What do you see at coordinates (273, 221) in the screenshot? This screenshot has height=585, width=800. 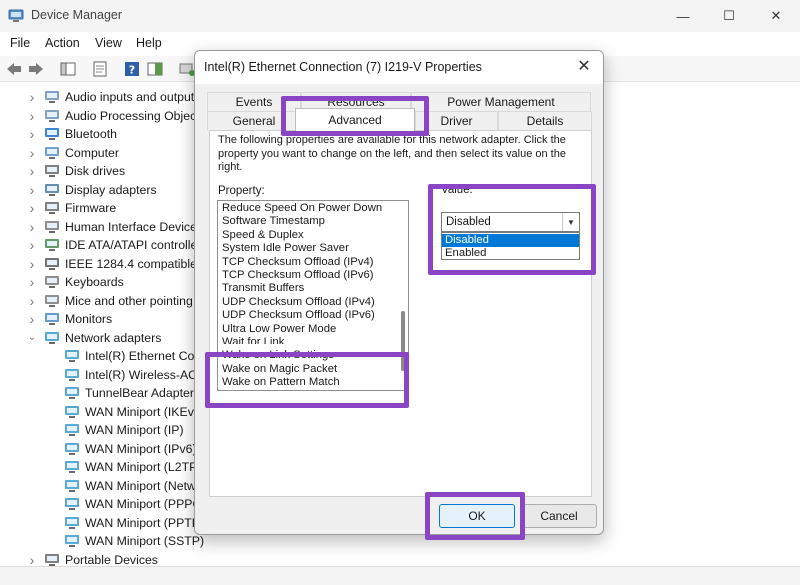 I see `property-list-item: Software Timestamp` at bounding box center [273, 221].